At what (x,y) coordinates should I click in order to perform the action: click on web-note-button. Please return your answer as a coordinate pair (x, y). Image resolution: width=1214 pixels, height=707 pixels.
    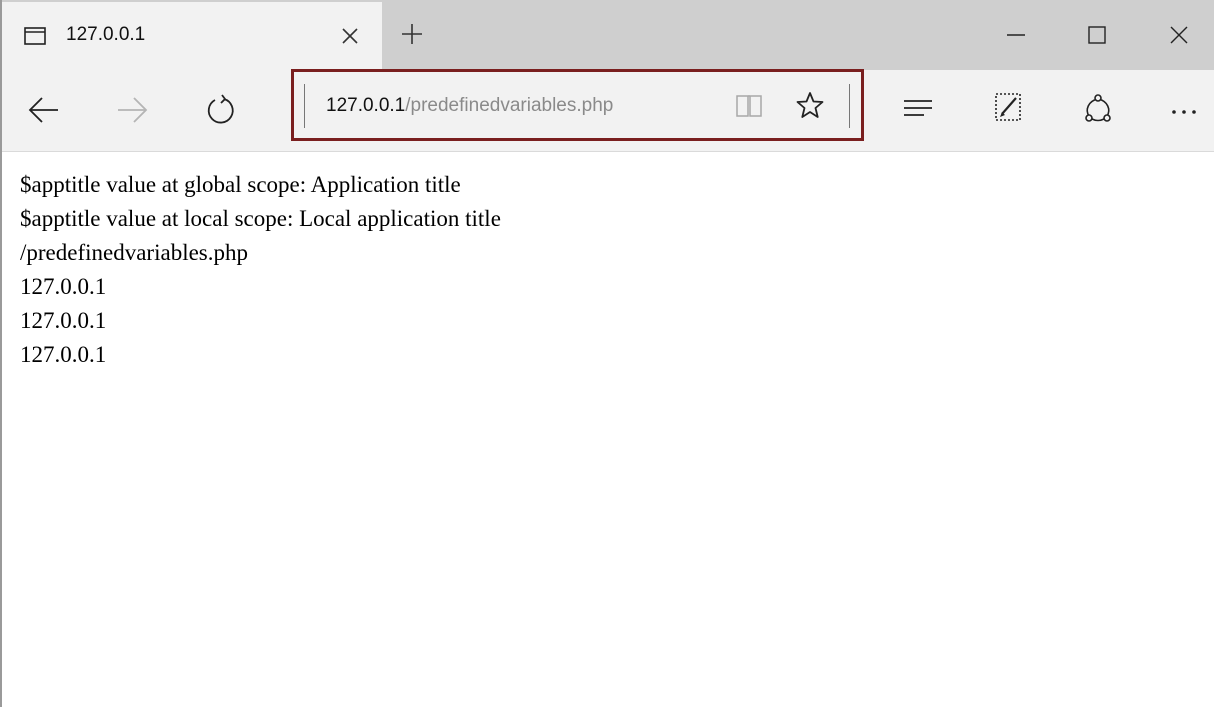
    Looking at the image, I should click on (1008, 108).